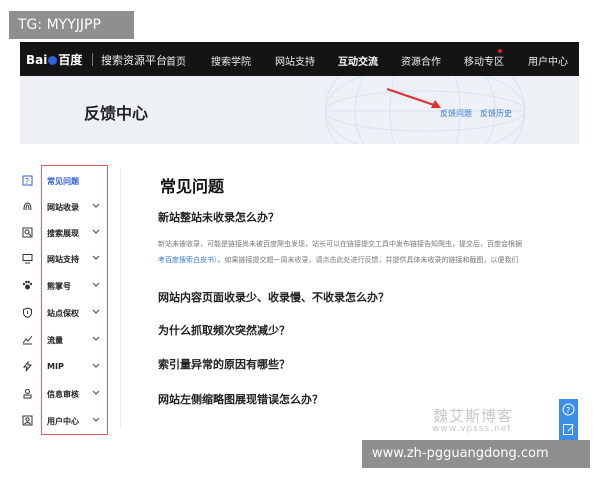 The height and width of the screenshot is (480, 600). What do you see at coordinates (224, 330) in the screenshot?
I see `faq-question: 为什么抓取频次突然减少？` at bounding box center [224, 330].